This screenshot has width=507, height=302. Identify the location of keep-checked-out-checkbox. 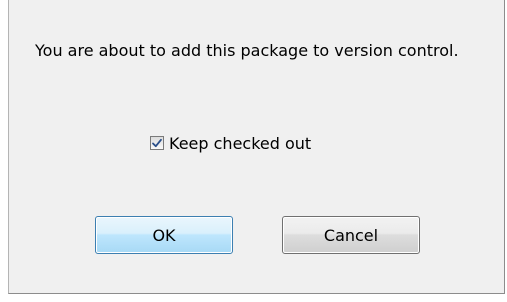
(157, 143).